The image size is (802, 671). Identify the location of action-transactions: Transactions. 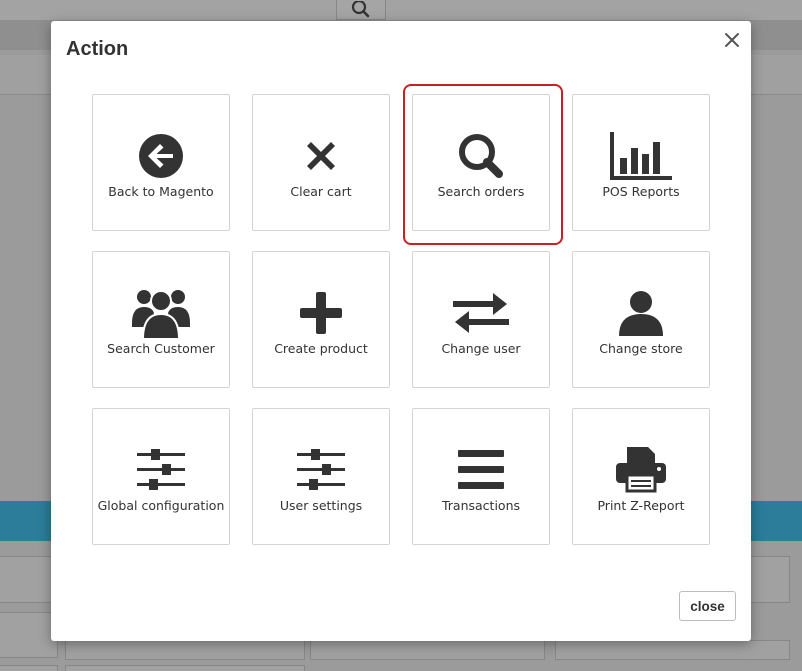
(481, 476).